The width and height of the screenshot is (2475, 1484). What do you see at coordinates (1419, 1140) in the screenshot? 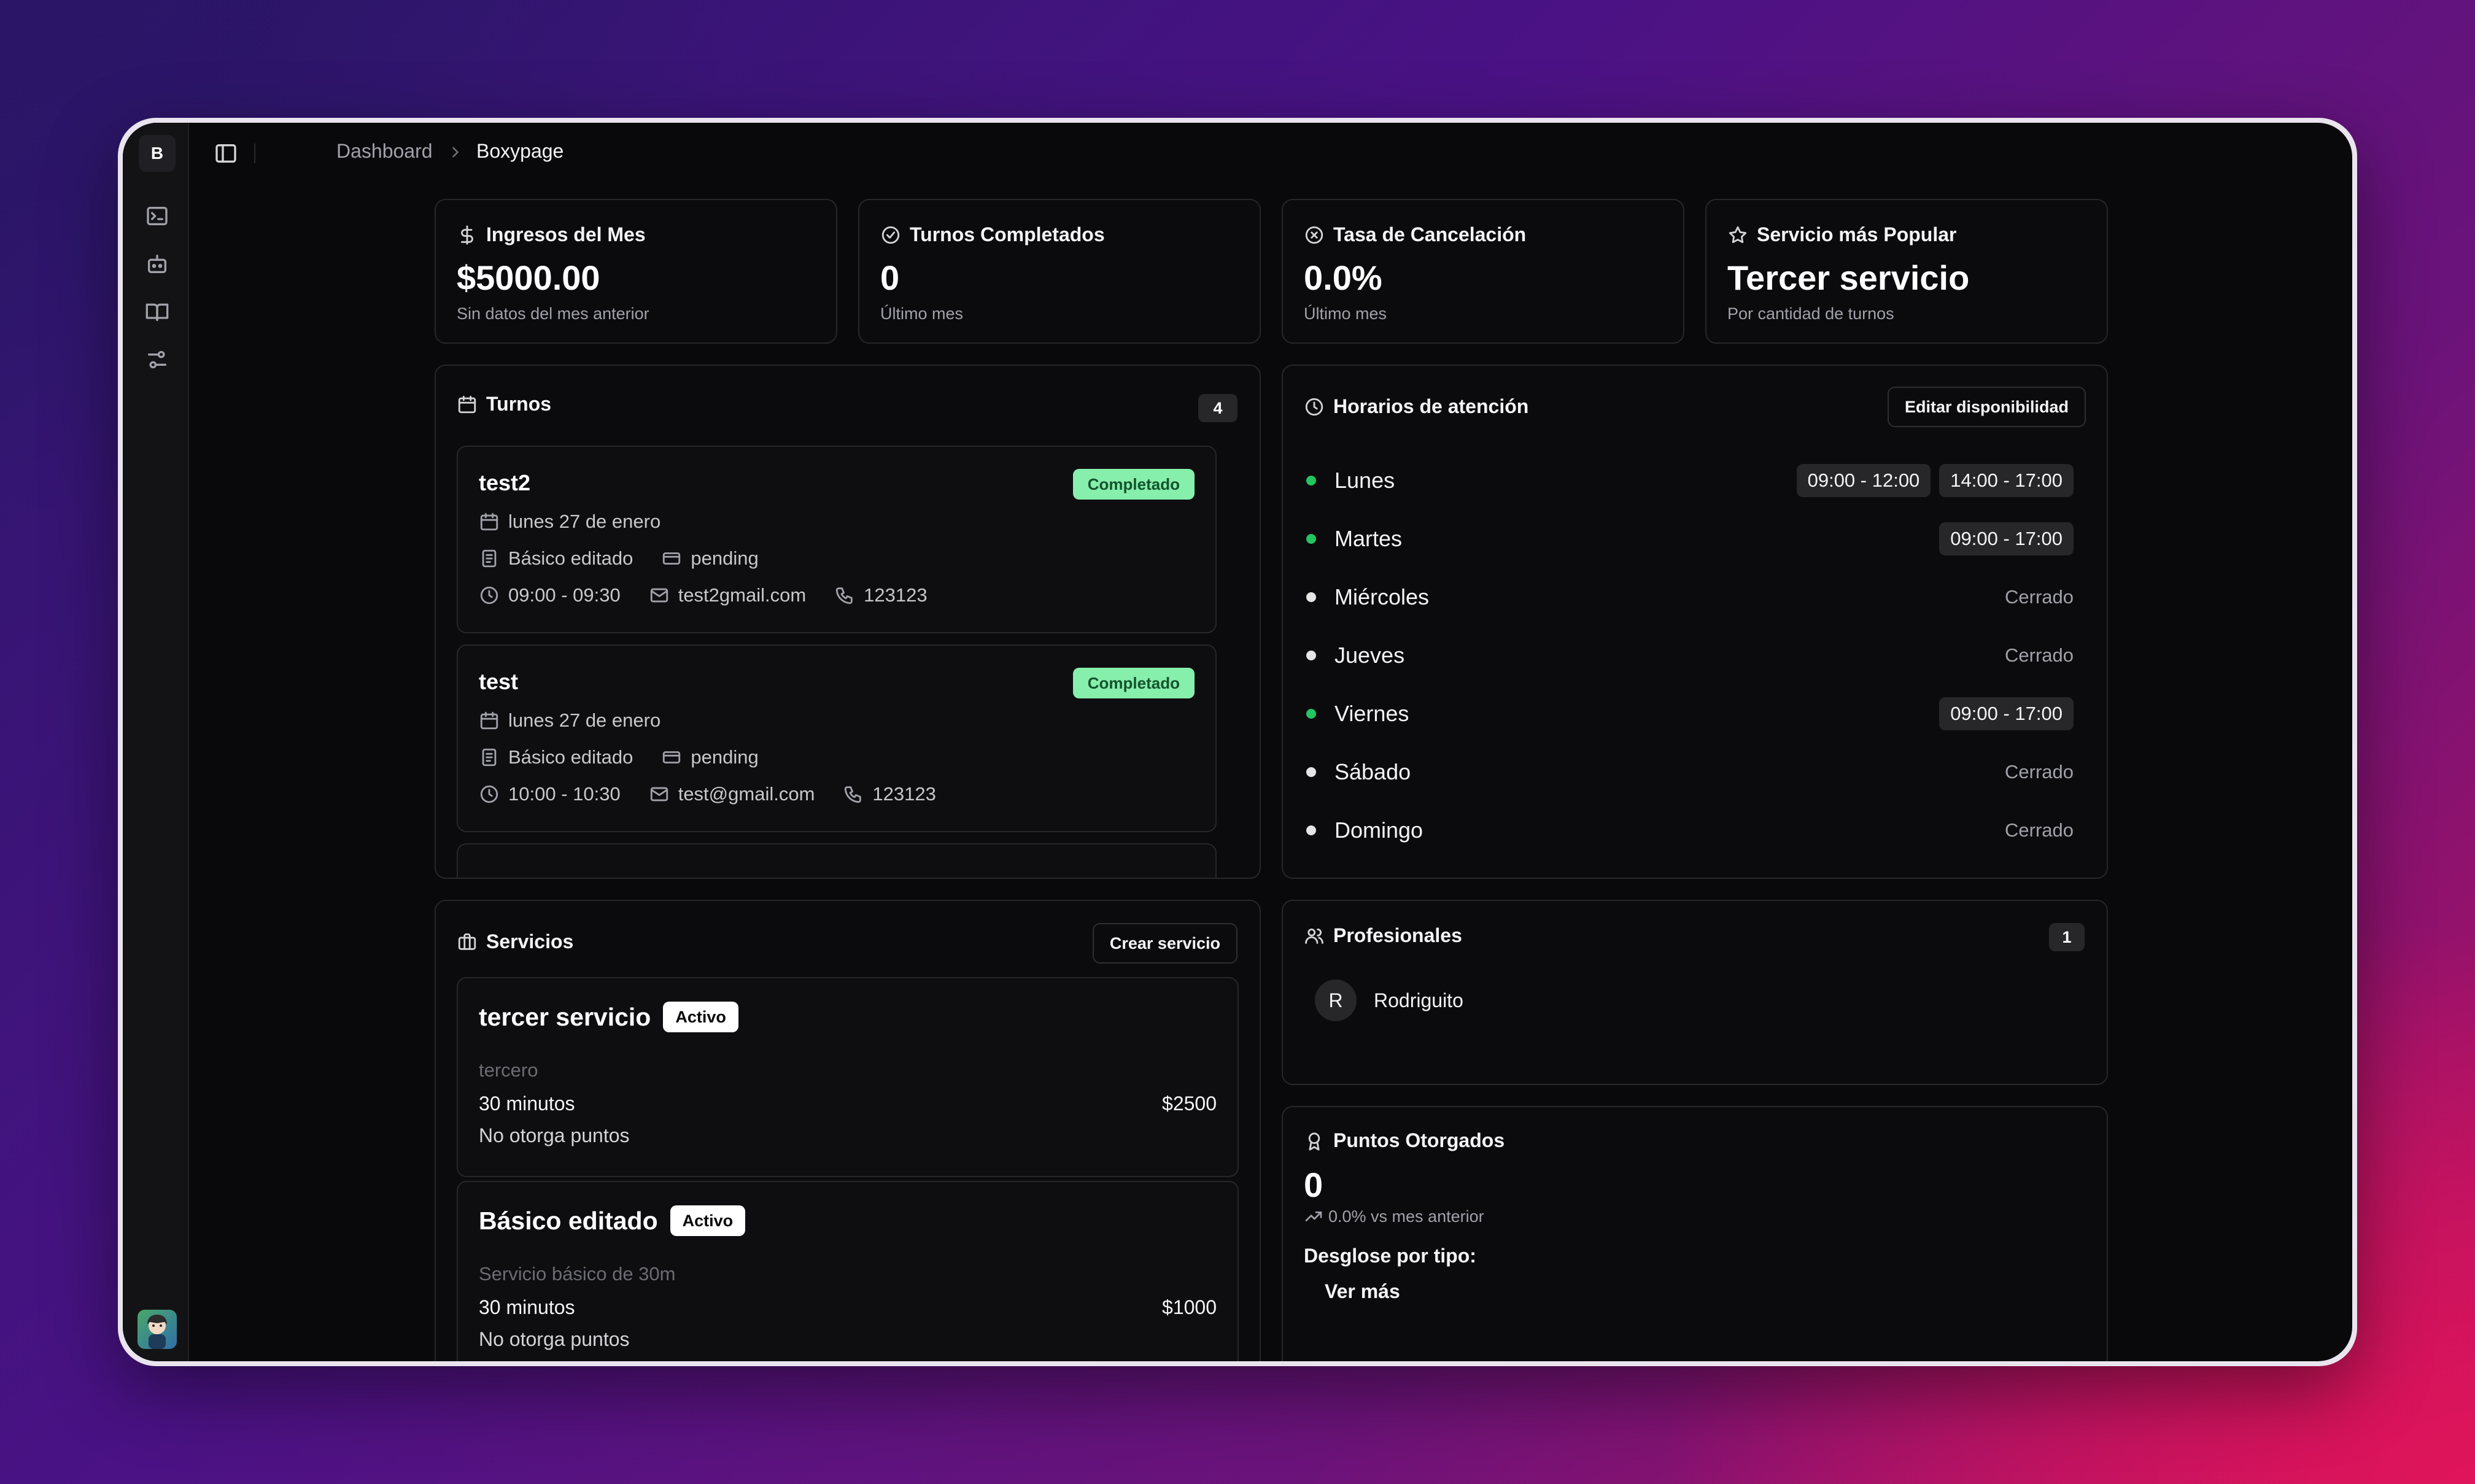
I see `section-title: Puntos Otorgados` at bounding box center [1419, 1140].